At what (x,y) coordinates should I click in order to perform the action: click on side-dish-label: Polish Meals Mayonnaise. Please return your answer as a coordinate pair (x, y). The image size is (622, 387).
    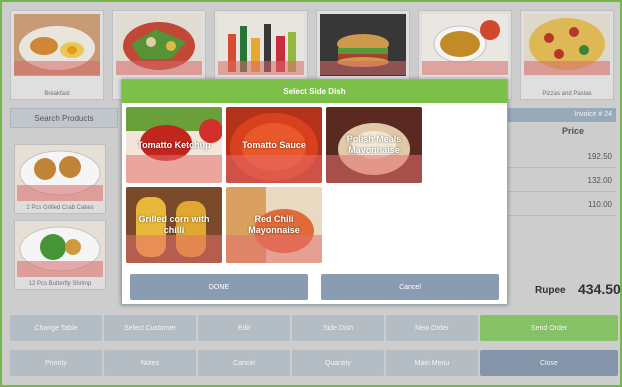
    Looking at the image, I should click on (374, 144).